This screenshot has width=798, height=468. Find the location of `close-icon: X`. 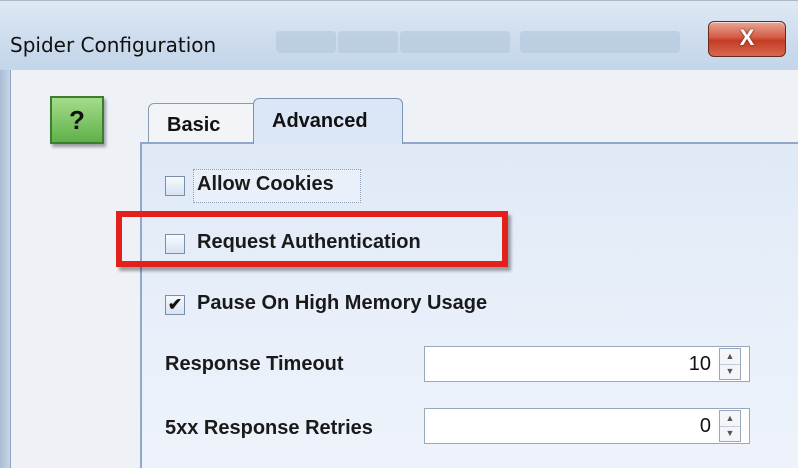

close-icon: X is located at coordinates (747, 37).